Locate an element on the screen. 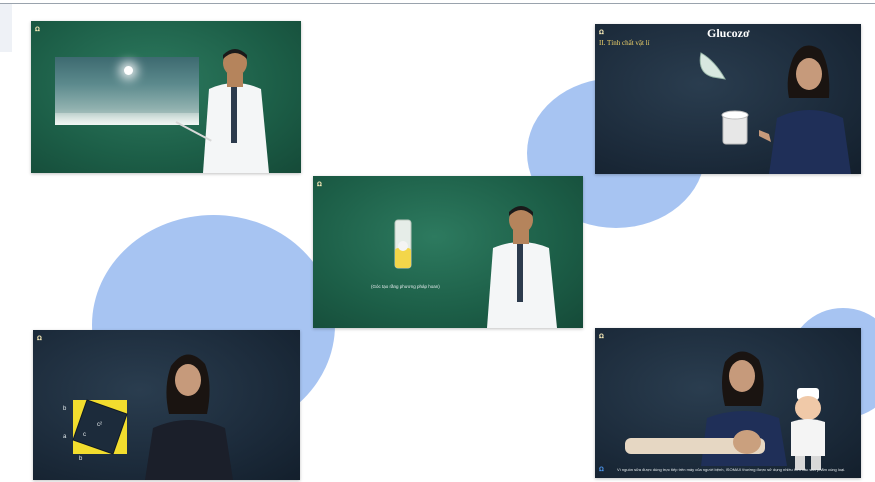 This screenshot has width=875, height=482. video-thumbnail-physics: ꭥ is located at coordinates (166, 97).